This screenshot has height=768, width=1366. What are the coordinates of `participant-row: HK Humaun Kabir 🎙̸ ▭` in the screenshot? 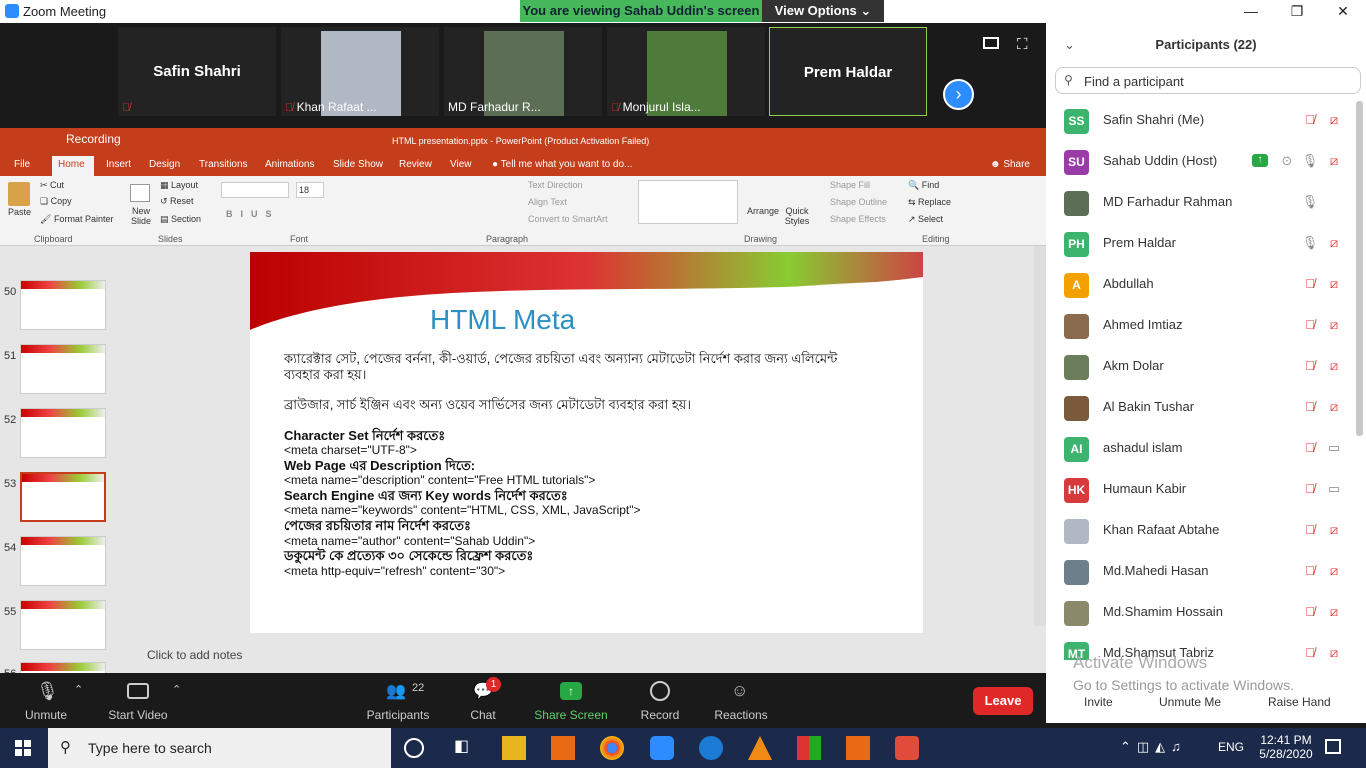 It's located at (1201, 489).